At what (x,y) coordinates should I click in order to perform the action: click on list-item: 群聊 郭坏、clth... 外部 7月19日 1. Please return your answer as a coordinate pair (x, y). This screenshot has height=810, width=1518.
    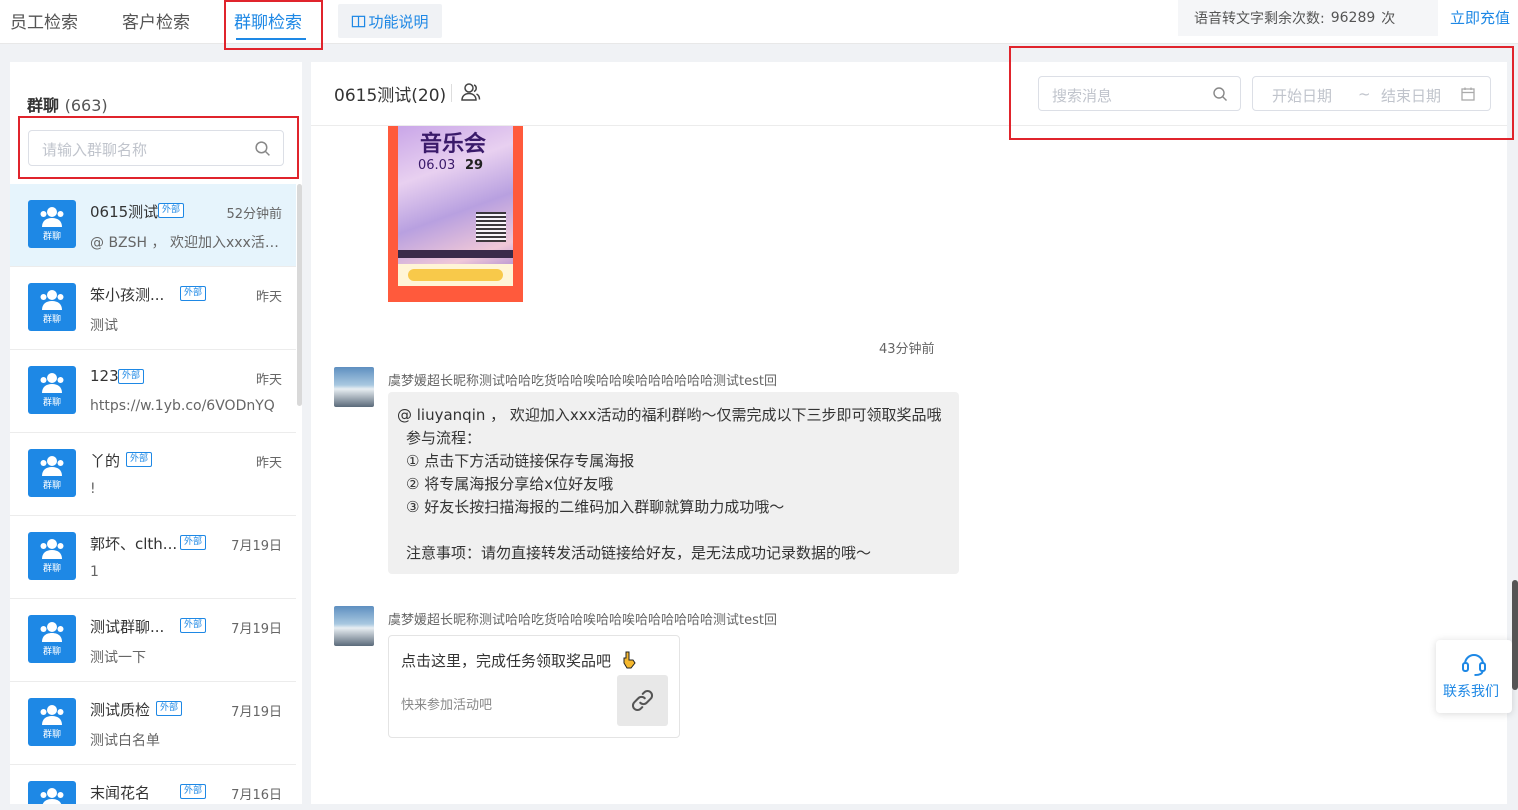
    Looking at the image, I should click on (153, 557).